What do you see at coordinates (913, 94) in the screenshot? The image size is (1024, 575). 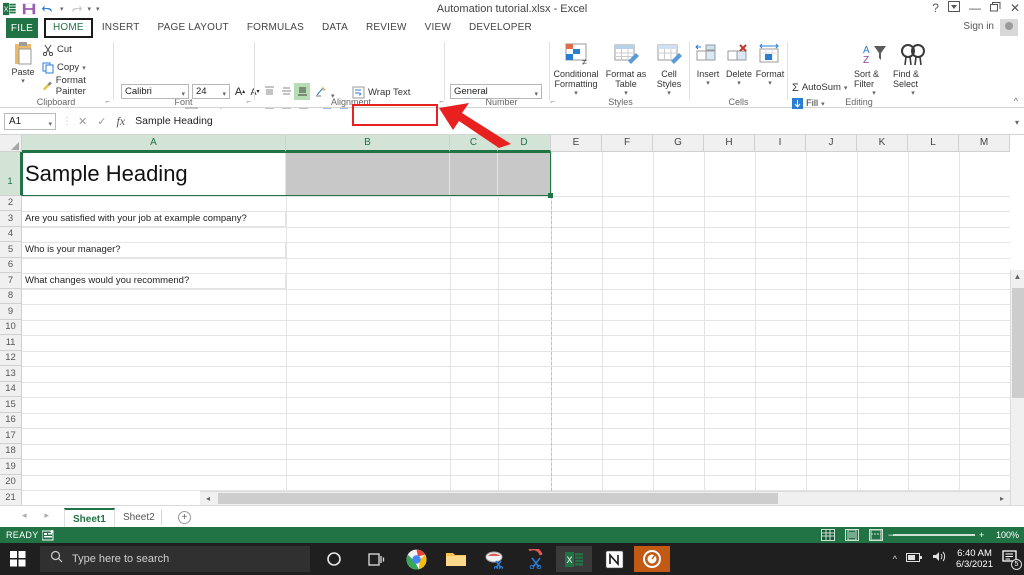 I see `find-and-select-dropdown-icon: ▾` at bounding box center [913, 94].